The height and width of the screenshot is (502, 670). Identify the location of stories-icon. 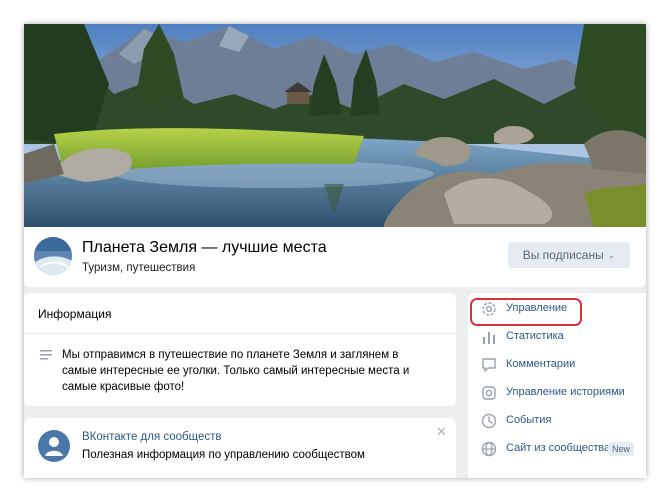
(489, 393).